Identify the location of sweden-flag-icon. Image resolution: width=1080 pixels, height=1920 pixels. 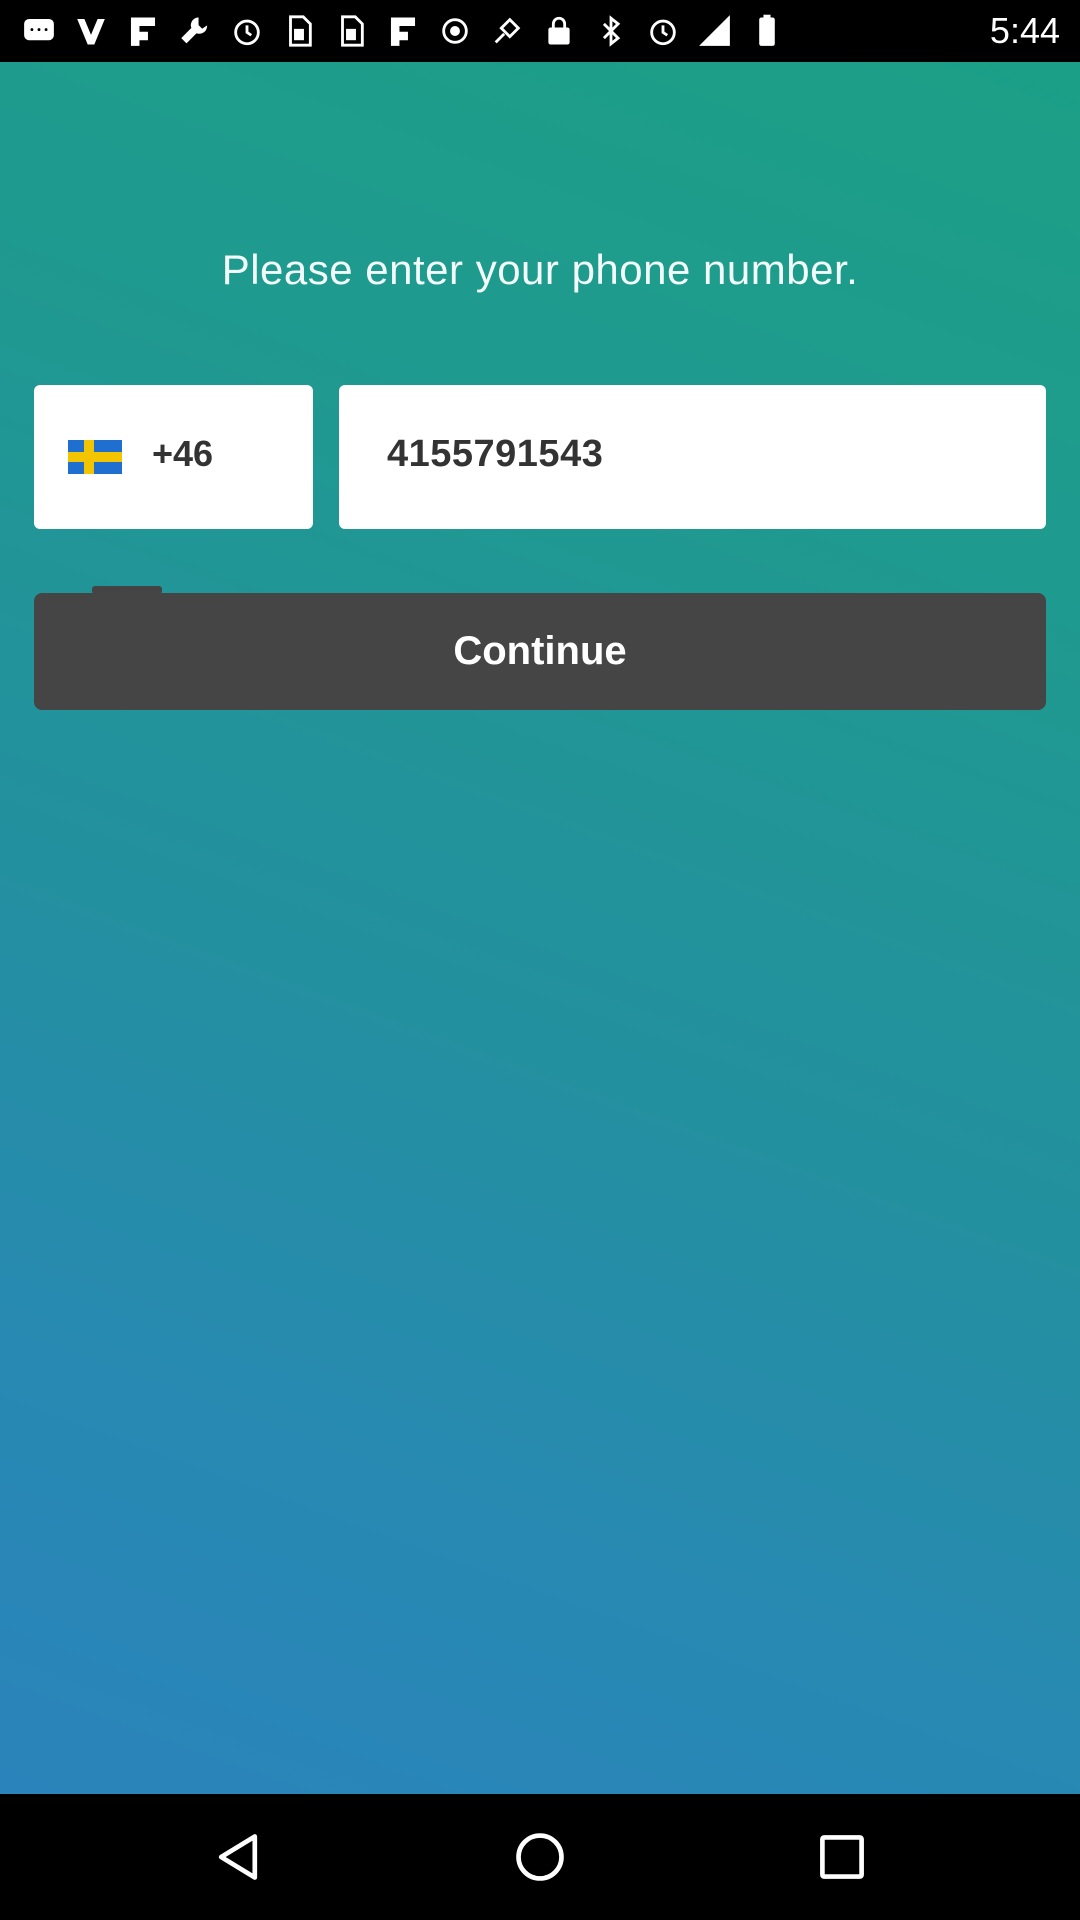
(95, 457).